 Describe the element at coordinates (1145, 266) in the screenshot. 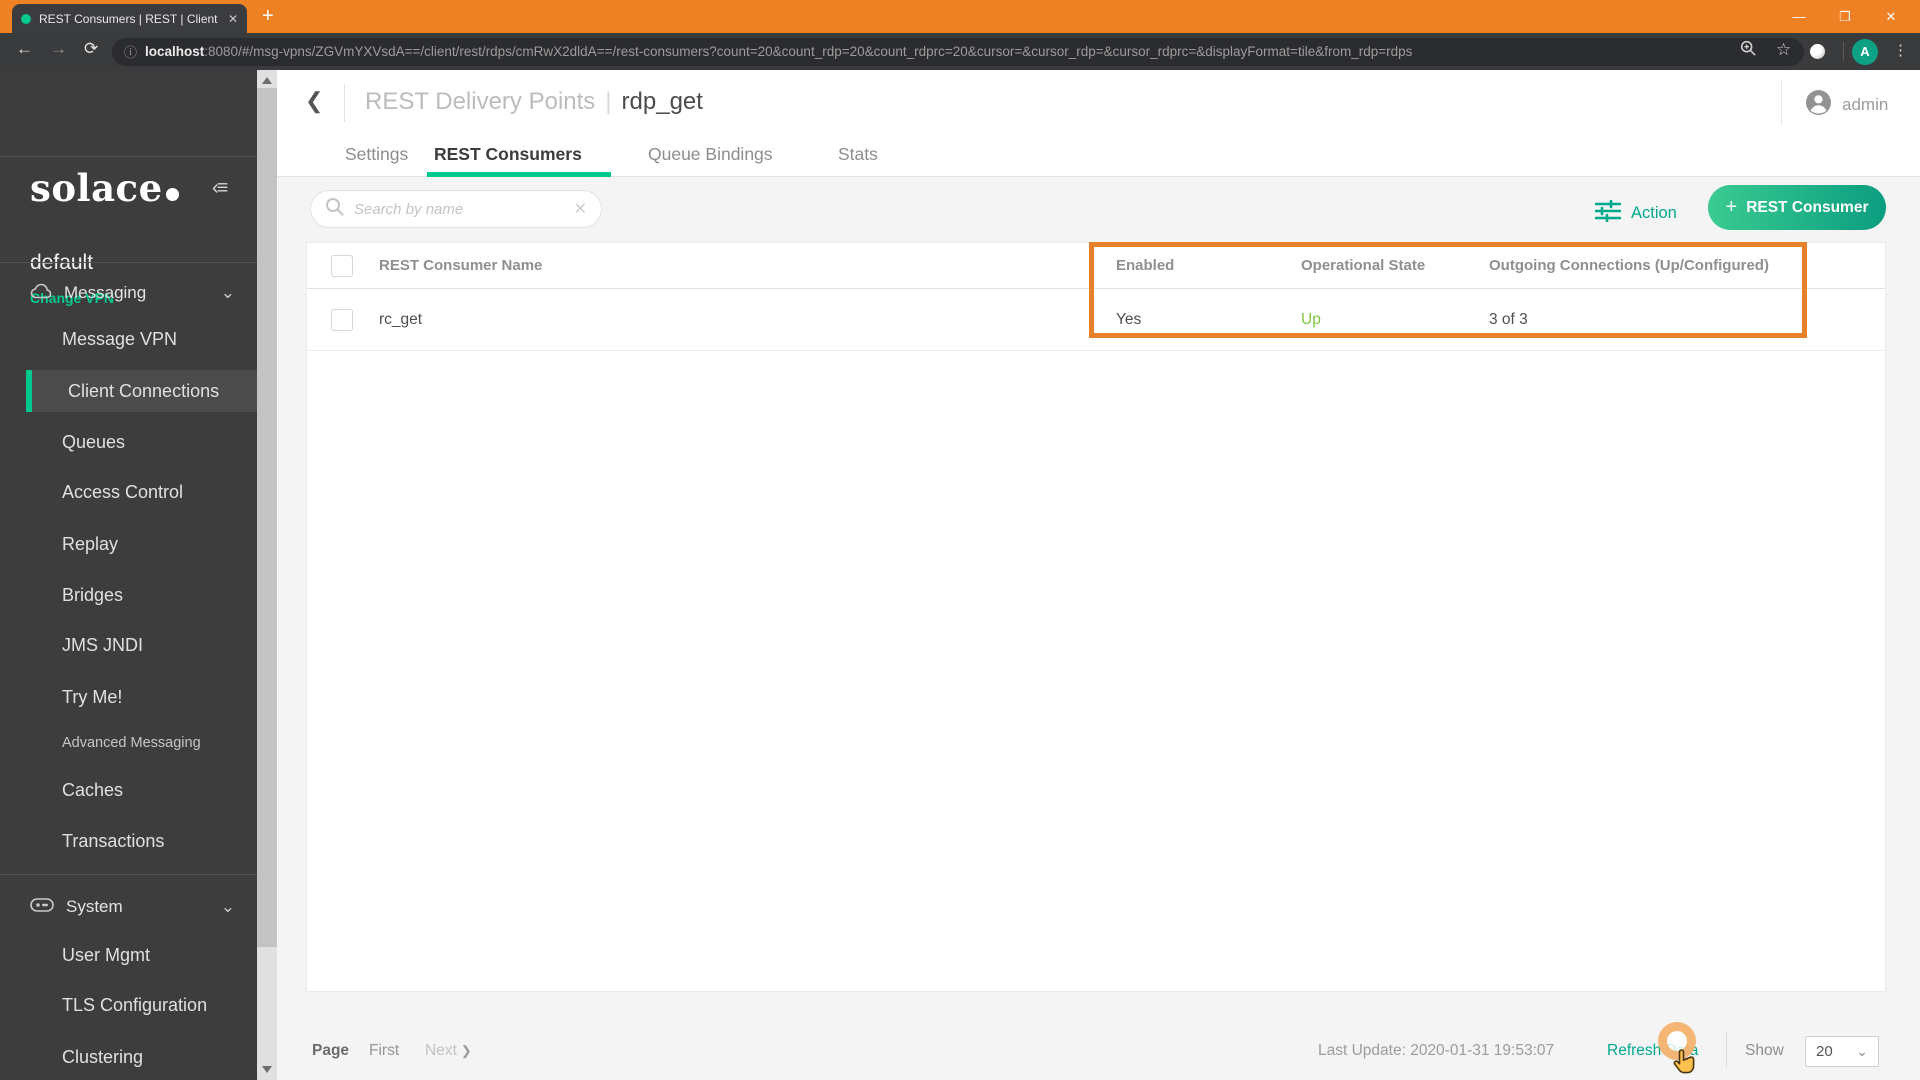

I see `column-header-enabled: Enabled` at that location.